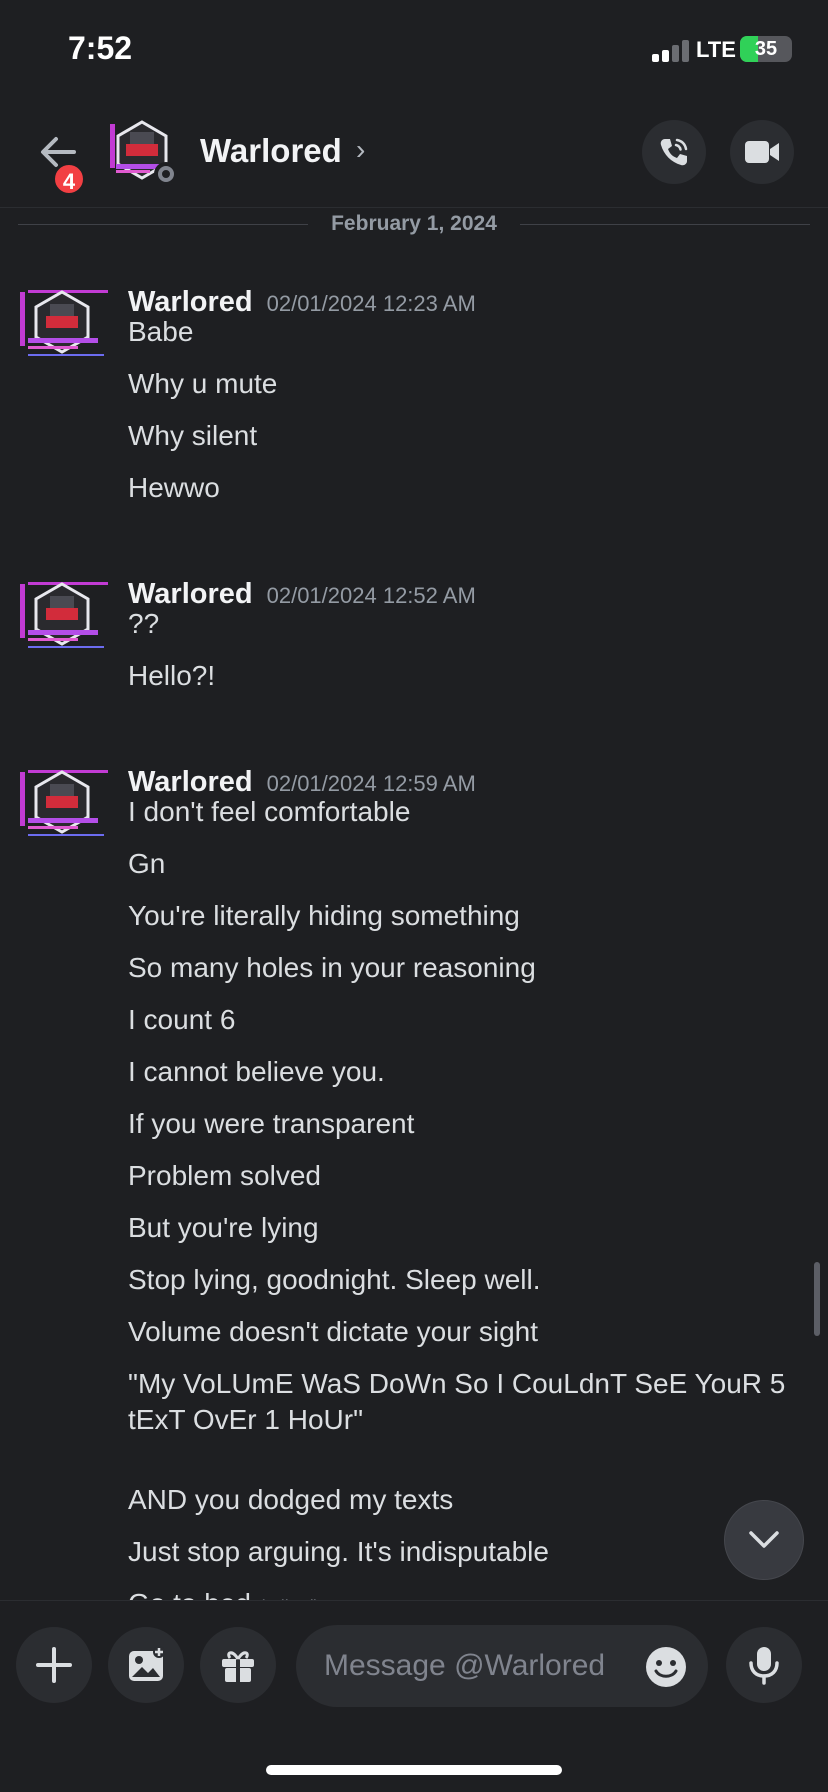 This screenshot has height=1792, width=828. What do you see at coordinates (458, 864) in the screenshot?
I see `message-text: Gn` at bounding box center [458, 864].